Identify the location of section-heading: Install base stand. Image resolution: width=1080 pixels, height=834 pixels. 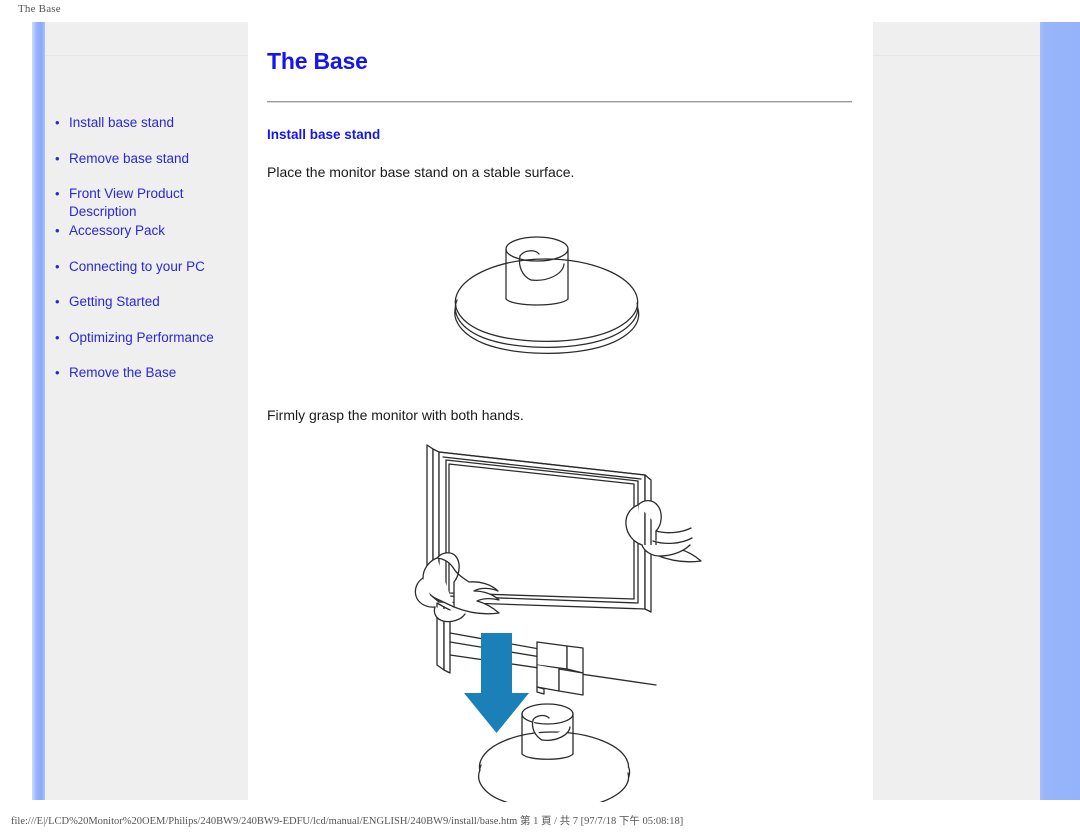
(324, 134).